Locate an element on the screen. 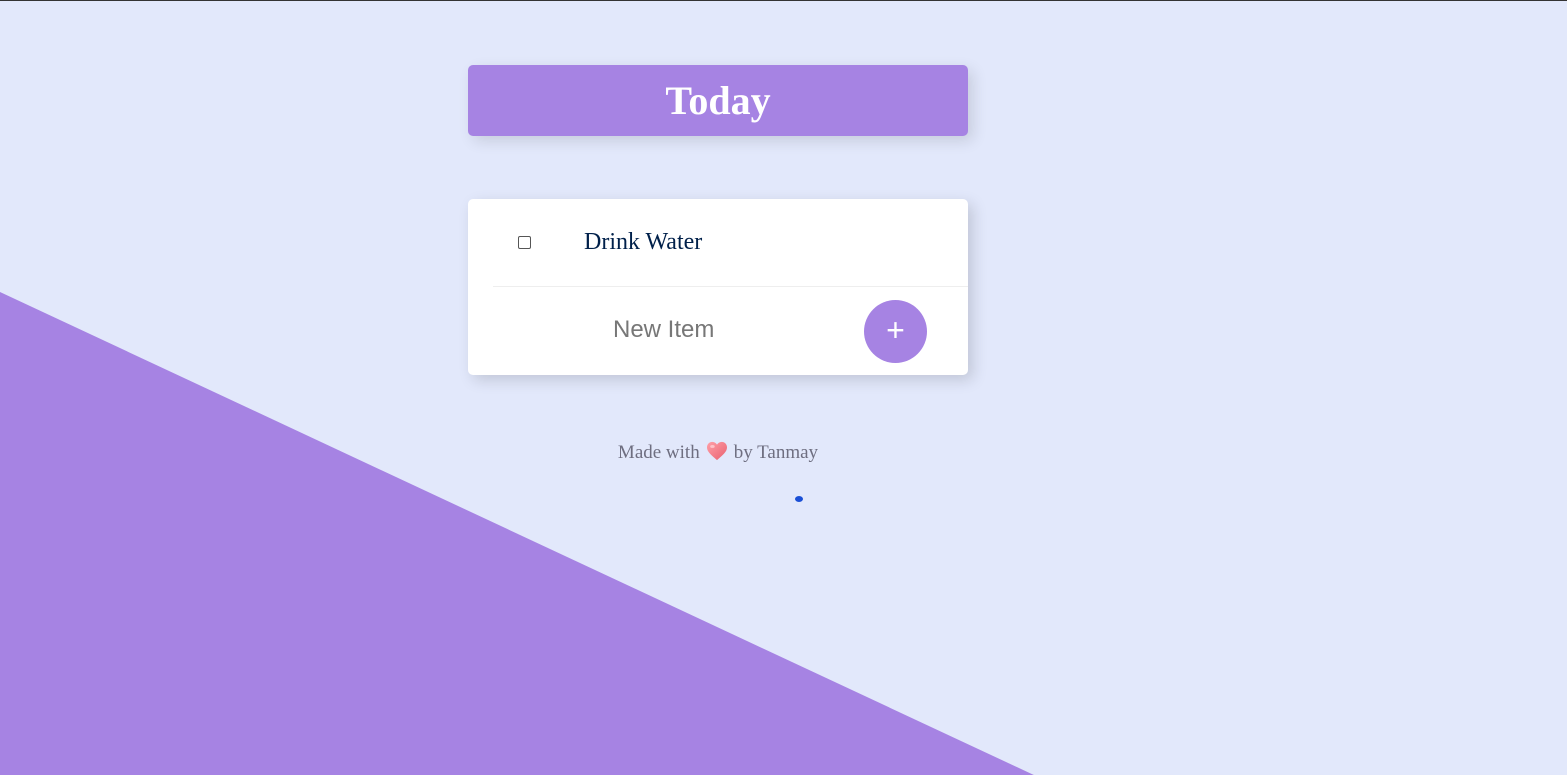 The width and height of the screenshot is (1567, 775). new-item-input is located at coordinates (728, 330).